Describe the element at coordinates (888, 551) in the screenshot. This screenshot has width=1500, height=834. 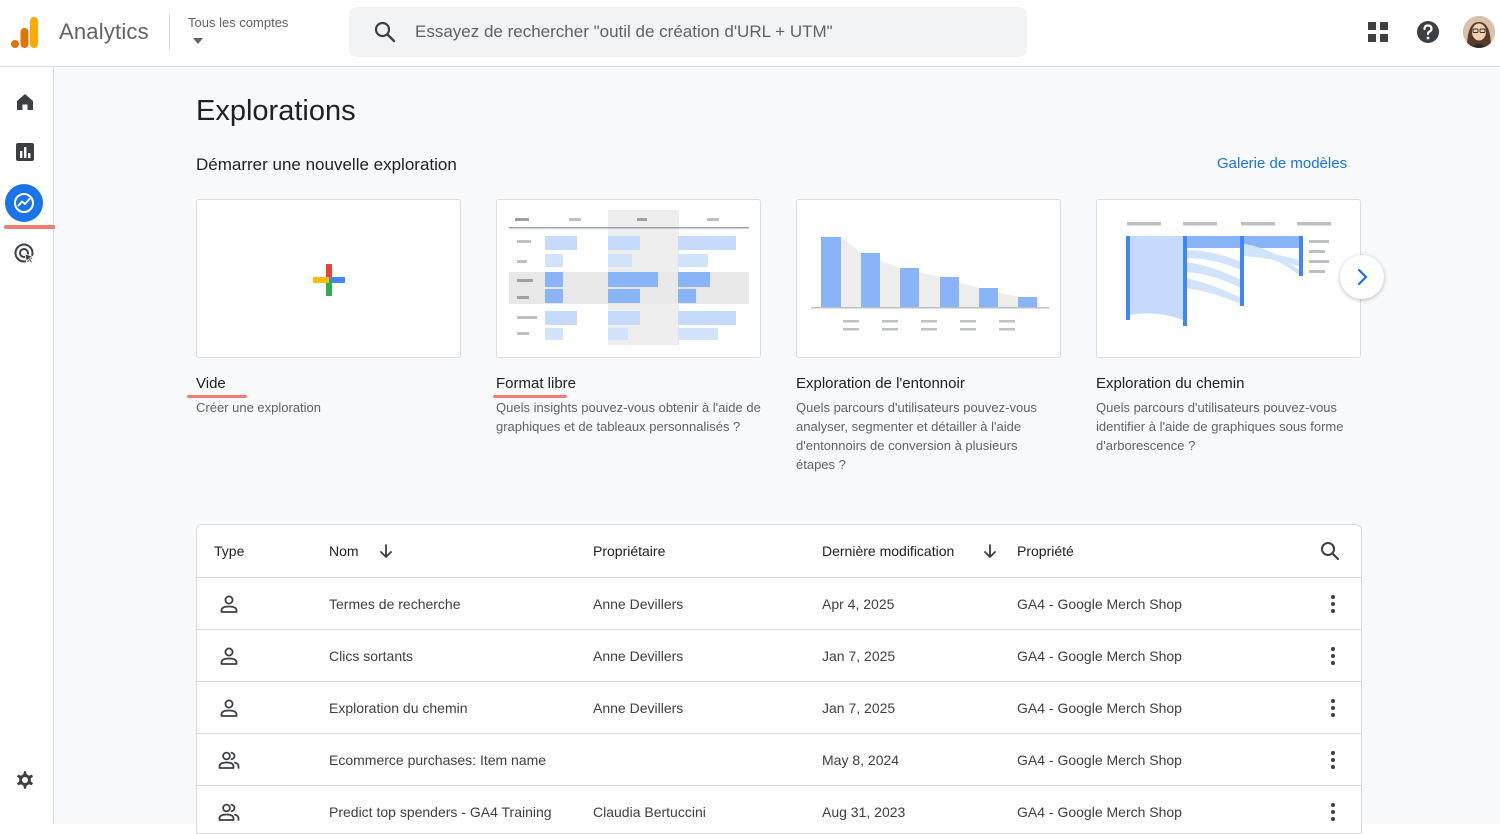
I see `column-header-modified: Dernière modification` at that location.